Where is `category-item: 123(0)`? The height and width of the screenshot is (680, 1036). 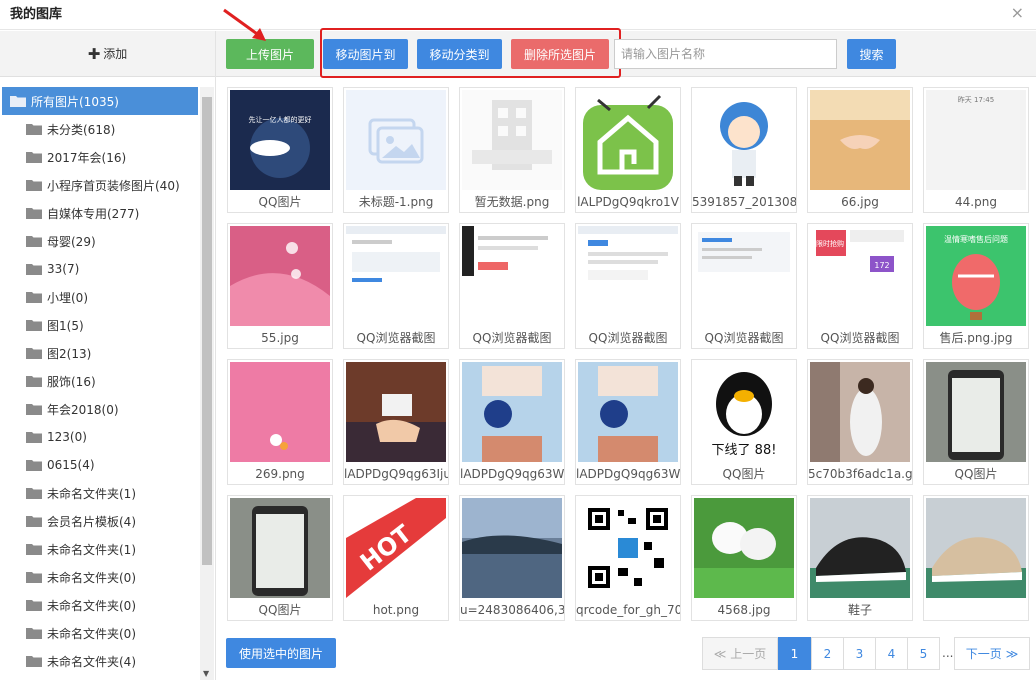 category-item: 123(0) is located at coordinates (100, 437).